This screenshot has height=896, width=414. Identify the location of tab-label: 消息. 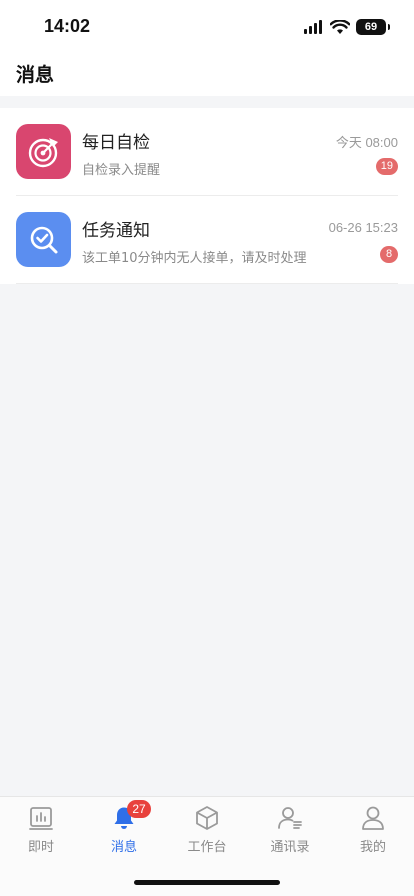
(123, 847).